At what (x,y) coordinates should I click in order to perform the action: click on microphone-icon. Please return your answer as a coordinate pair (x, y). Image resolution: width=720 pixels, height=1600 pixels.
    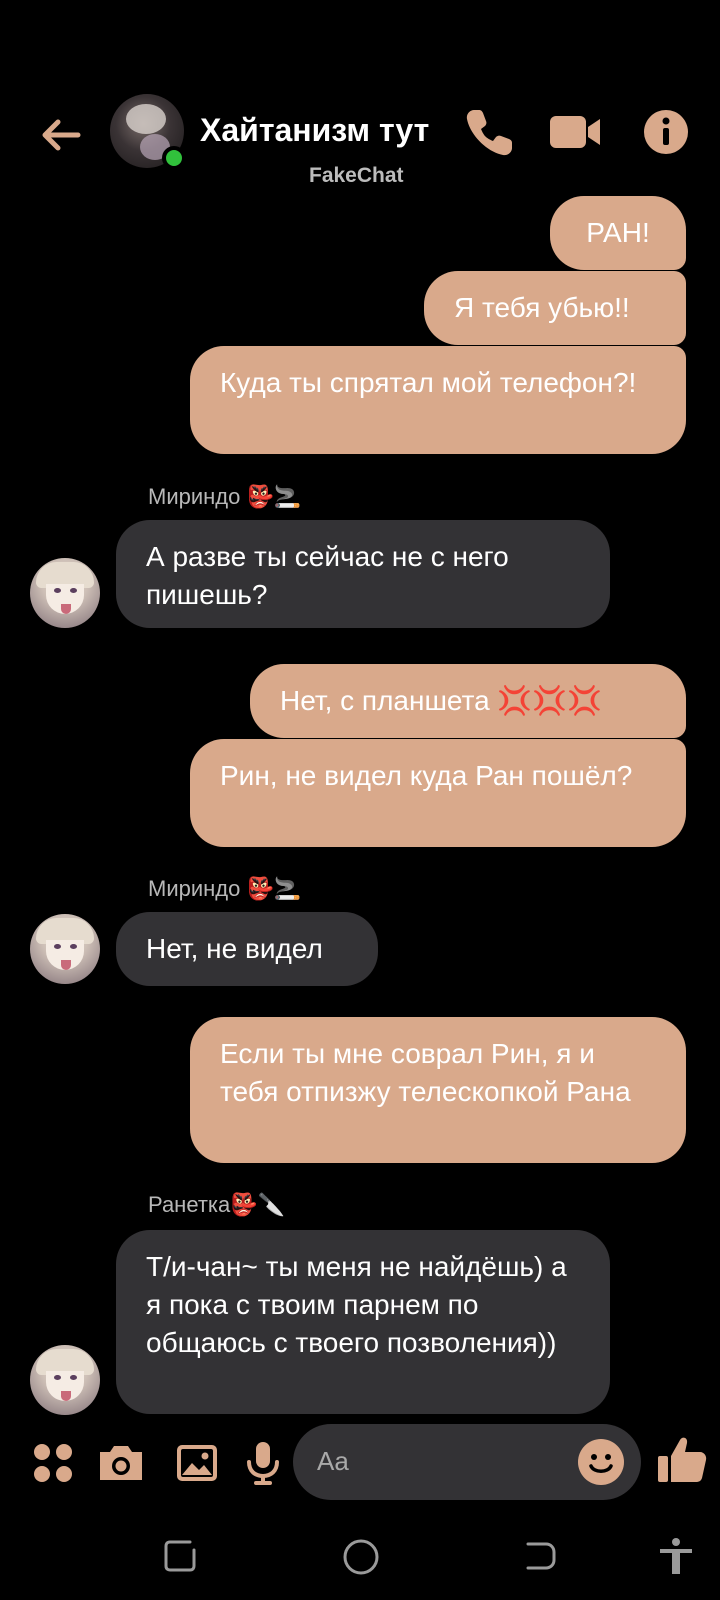
    Looking at the image, I should click on (263, 1463).